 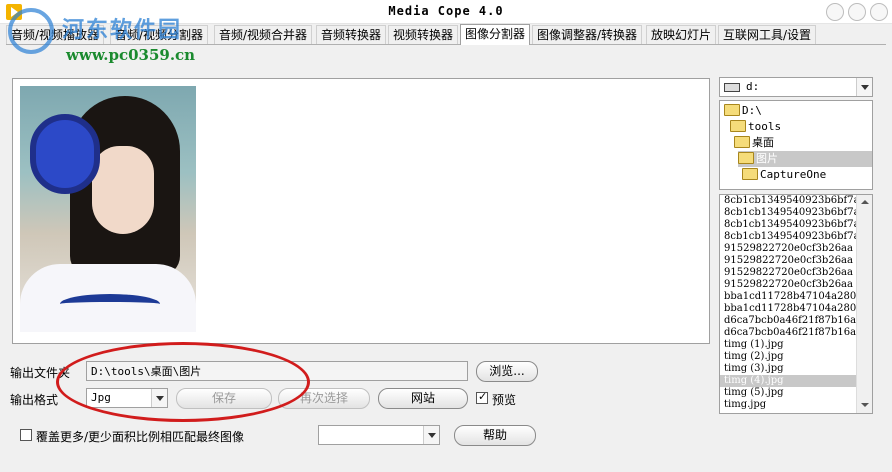 I want to click on close-button, so click(x=879, y=12).